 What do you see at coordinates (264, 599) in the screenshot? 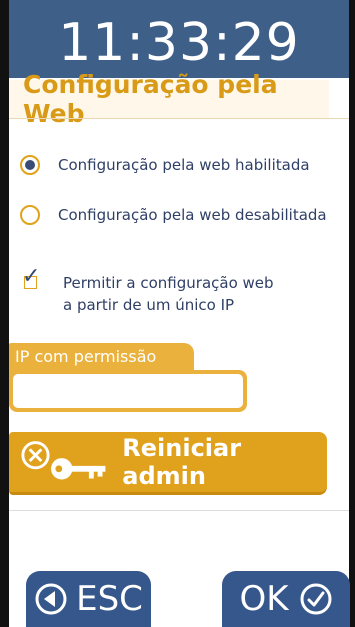
I see `ok-label: OK` at bounding box center [264, 599].